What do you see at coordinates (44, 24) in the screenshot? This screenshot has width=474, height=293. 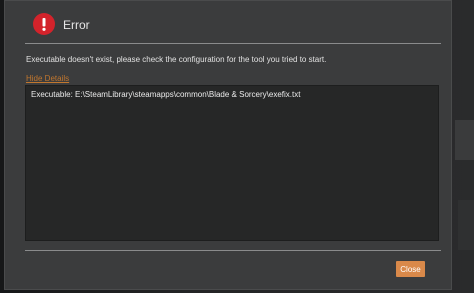 I see `error-exclamation-icon` at bounding box center [44, 24].